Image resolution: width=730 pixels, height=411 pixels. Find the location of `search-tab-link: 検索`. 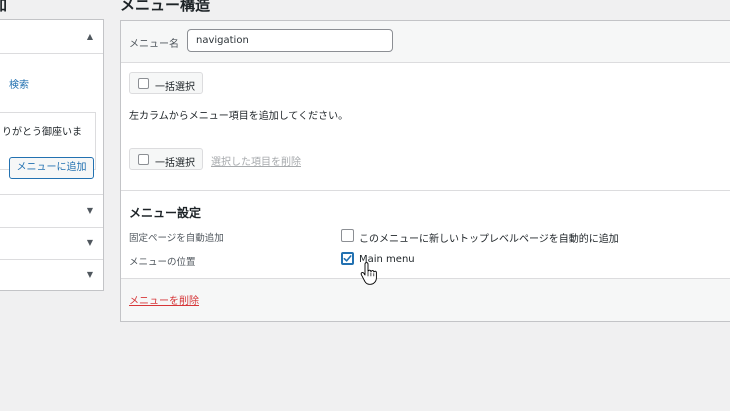

search-tab-link: 検索 is located at coordinates (19, 83).